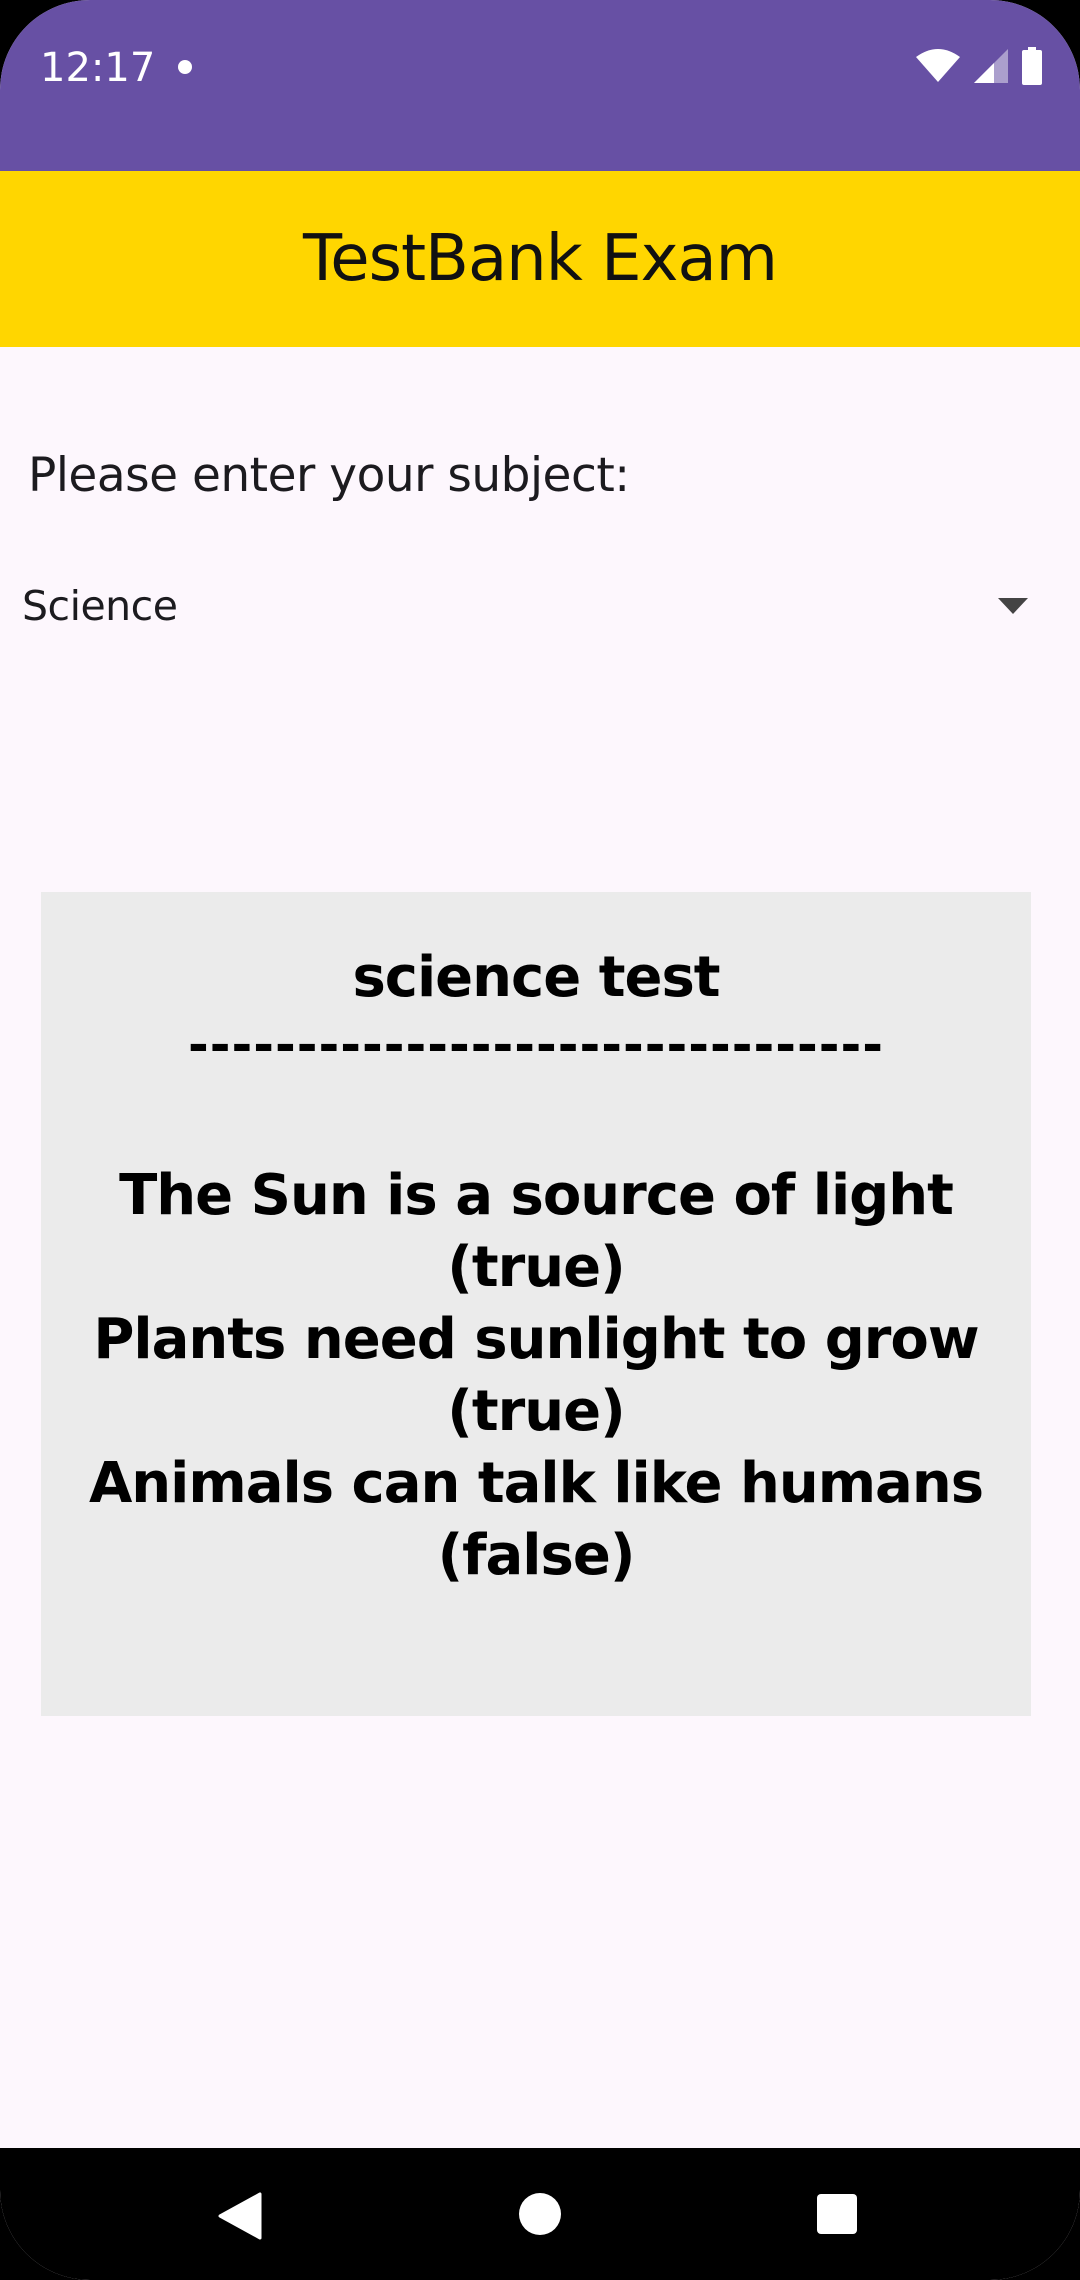 This screenshot has height=2280, width=1080. What do you see at coordinates (1032, 68) in the screenshot?
I see `battery-icon` at bounding box center [1032, 68].